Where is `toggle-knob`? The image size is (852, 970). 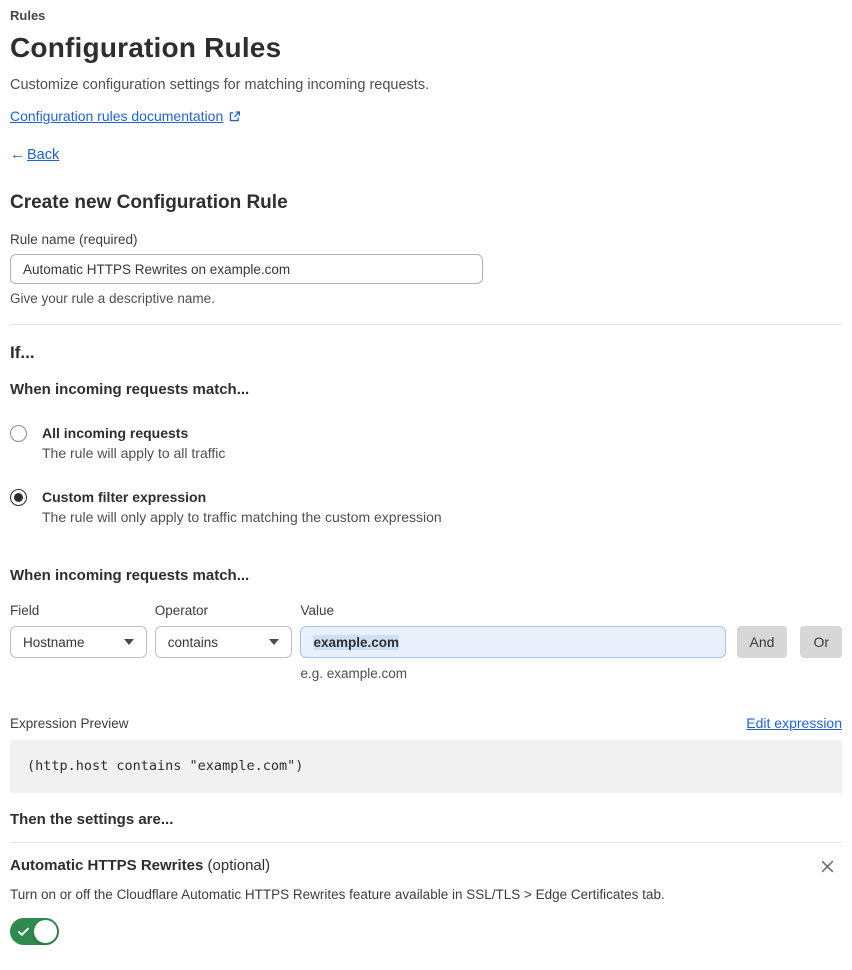
toggle-knob is located at coordinates (45, 931).